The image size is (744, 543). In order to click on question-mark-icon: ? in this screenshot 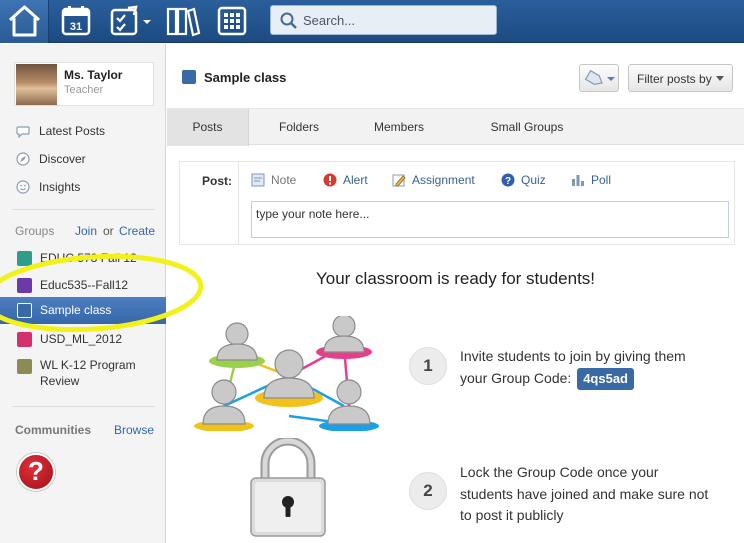, I will do `click(36, 471)`.